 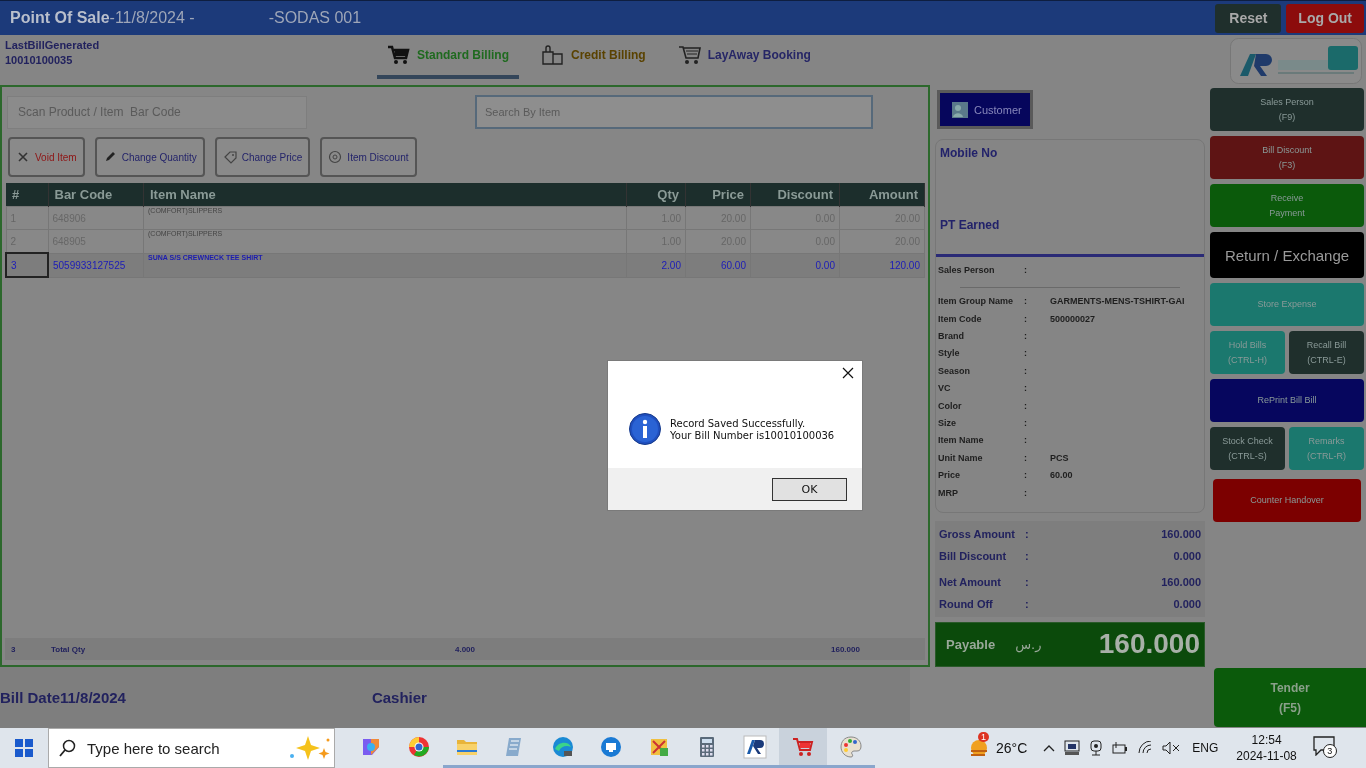 I want to click on network-drive-icon, so click(x=1072, y=748).